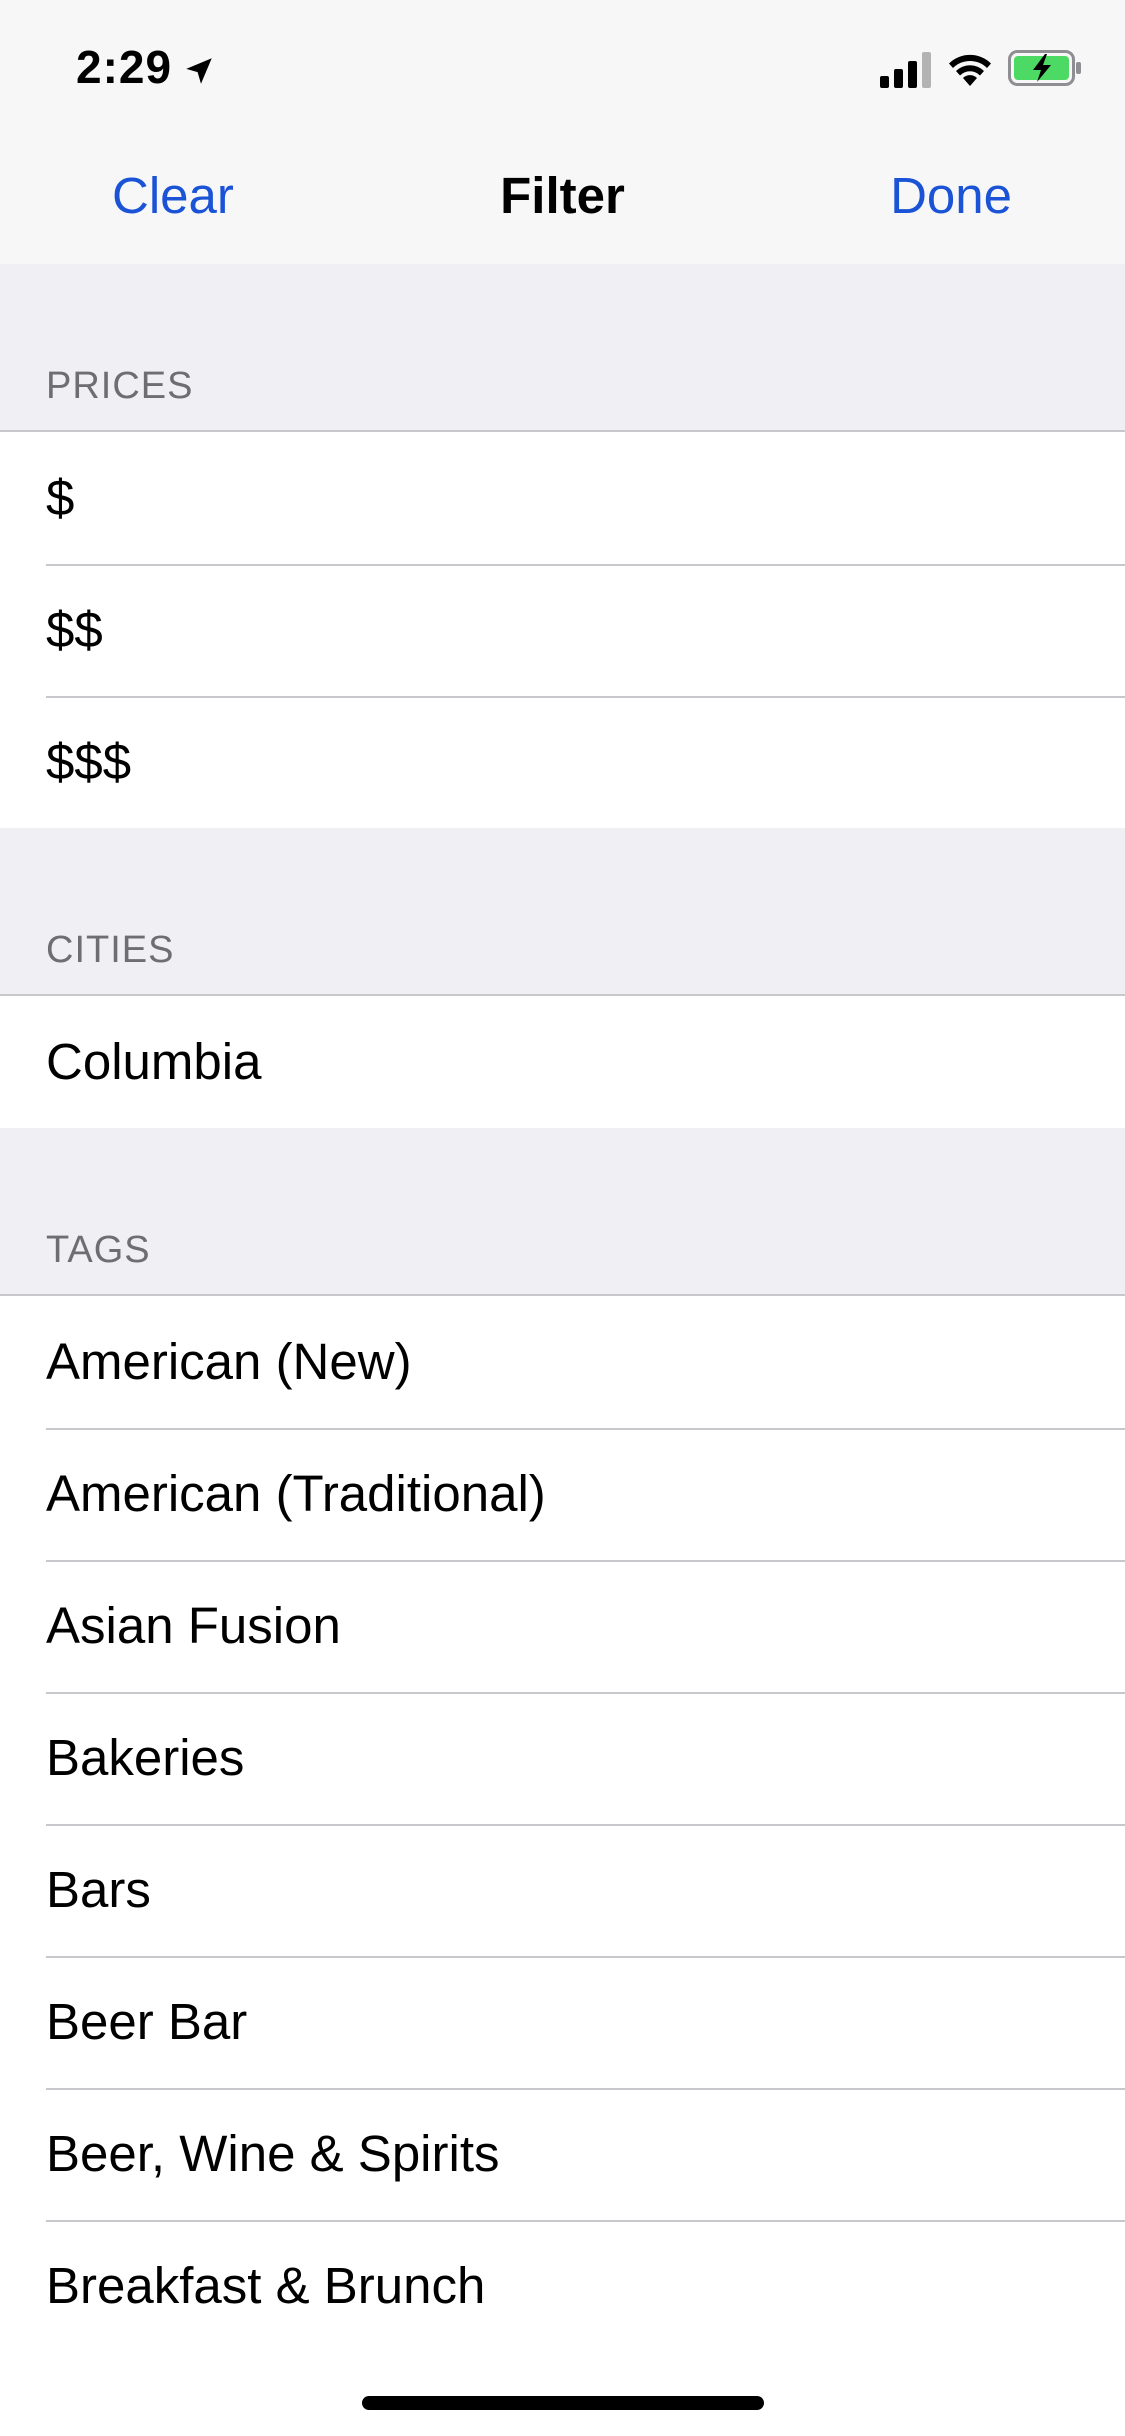 The height and width of the screenshot is (2436, 1125). I want to click on status-time: 2:29, so click(124, 67).